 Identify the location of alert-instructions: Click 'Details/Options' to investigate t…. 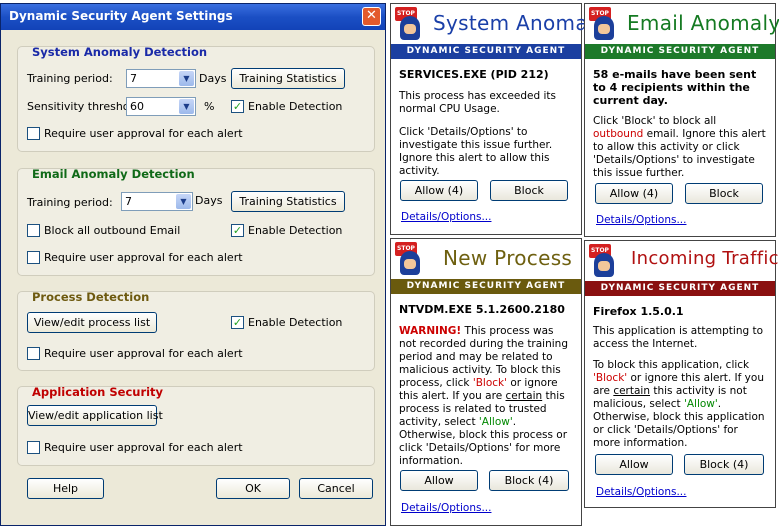
(476, 151).